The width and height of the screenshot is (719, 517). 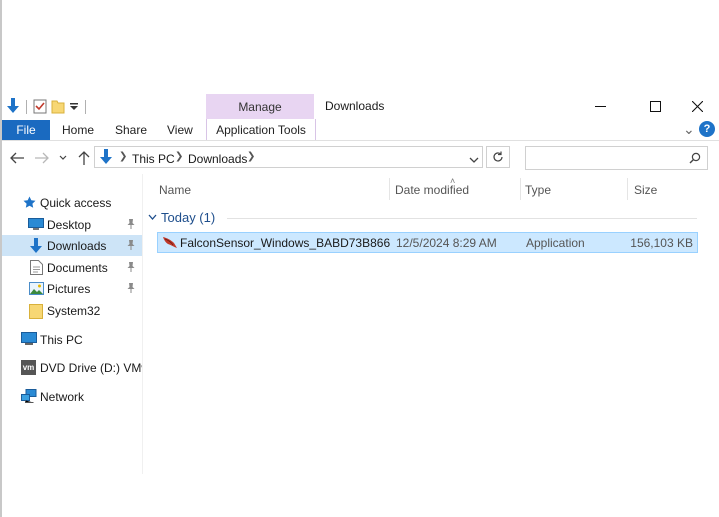 I want to click on manage-context-tab: Manage, so click(x=260, y=107).